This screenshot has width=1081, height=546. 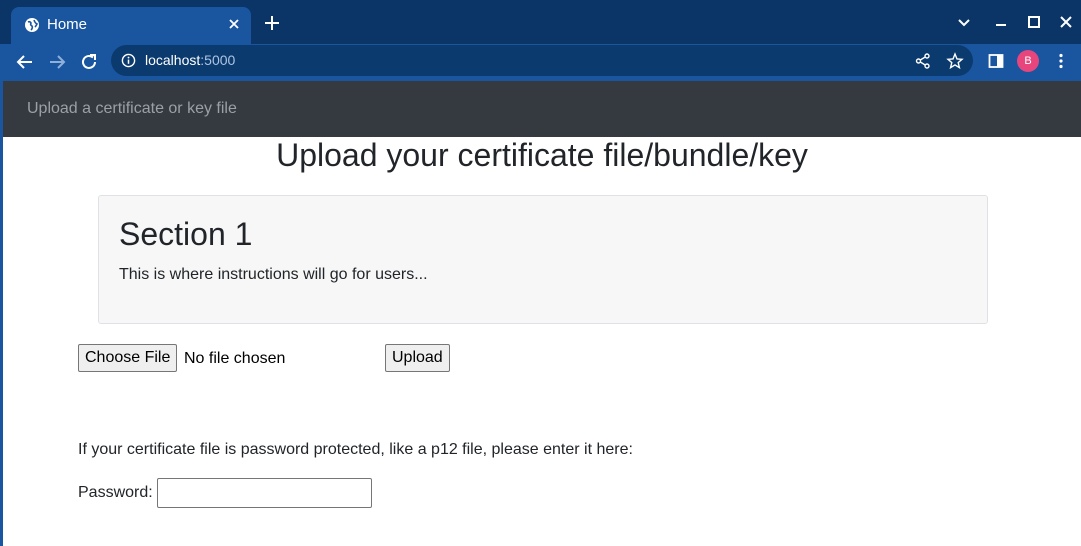 I want to click on reload-icon, so click(x=89, y=62).